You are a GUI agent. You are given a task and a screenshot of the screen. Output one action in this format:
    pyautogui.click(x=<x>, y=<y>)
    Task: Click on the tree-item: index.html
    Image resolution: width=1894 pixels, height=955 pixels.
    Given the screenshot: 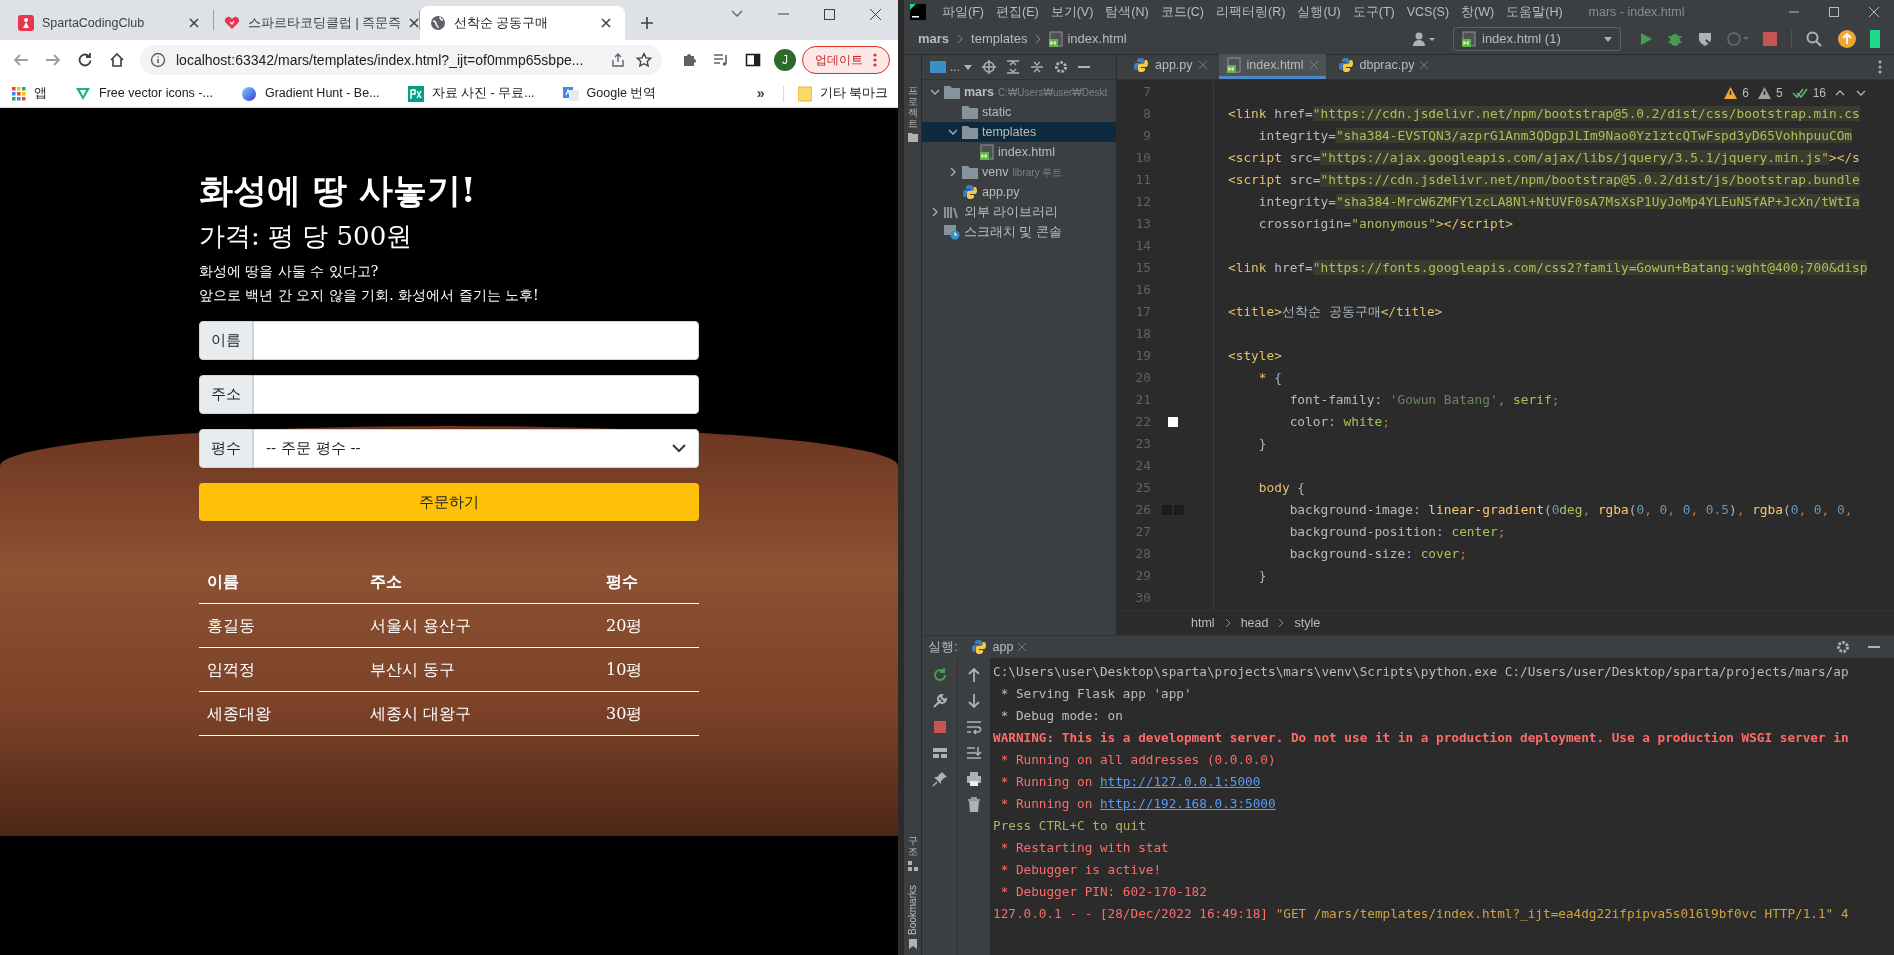 What is the action you would take?
    pyautogui.click(x=1019, y=152)
    